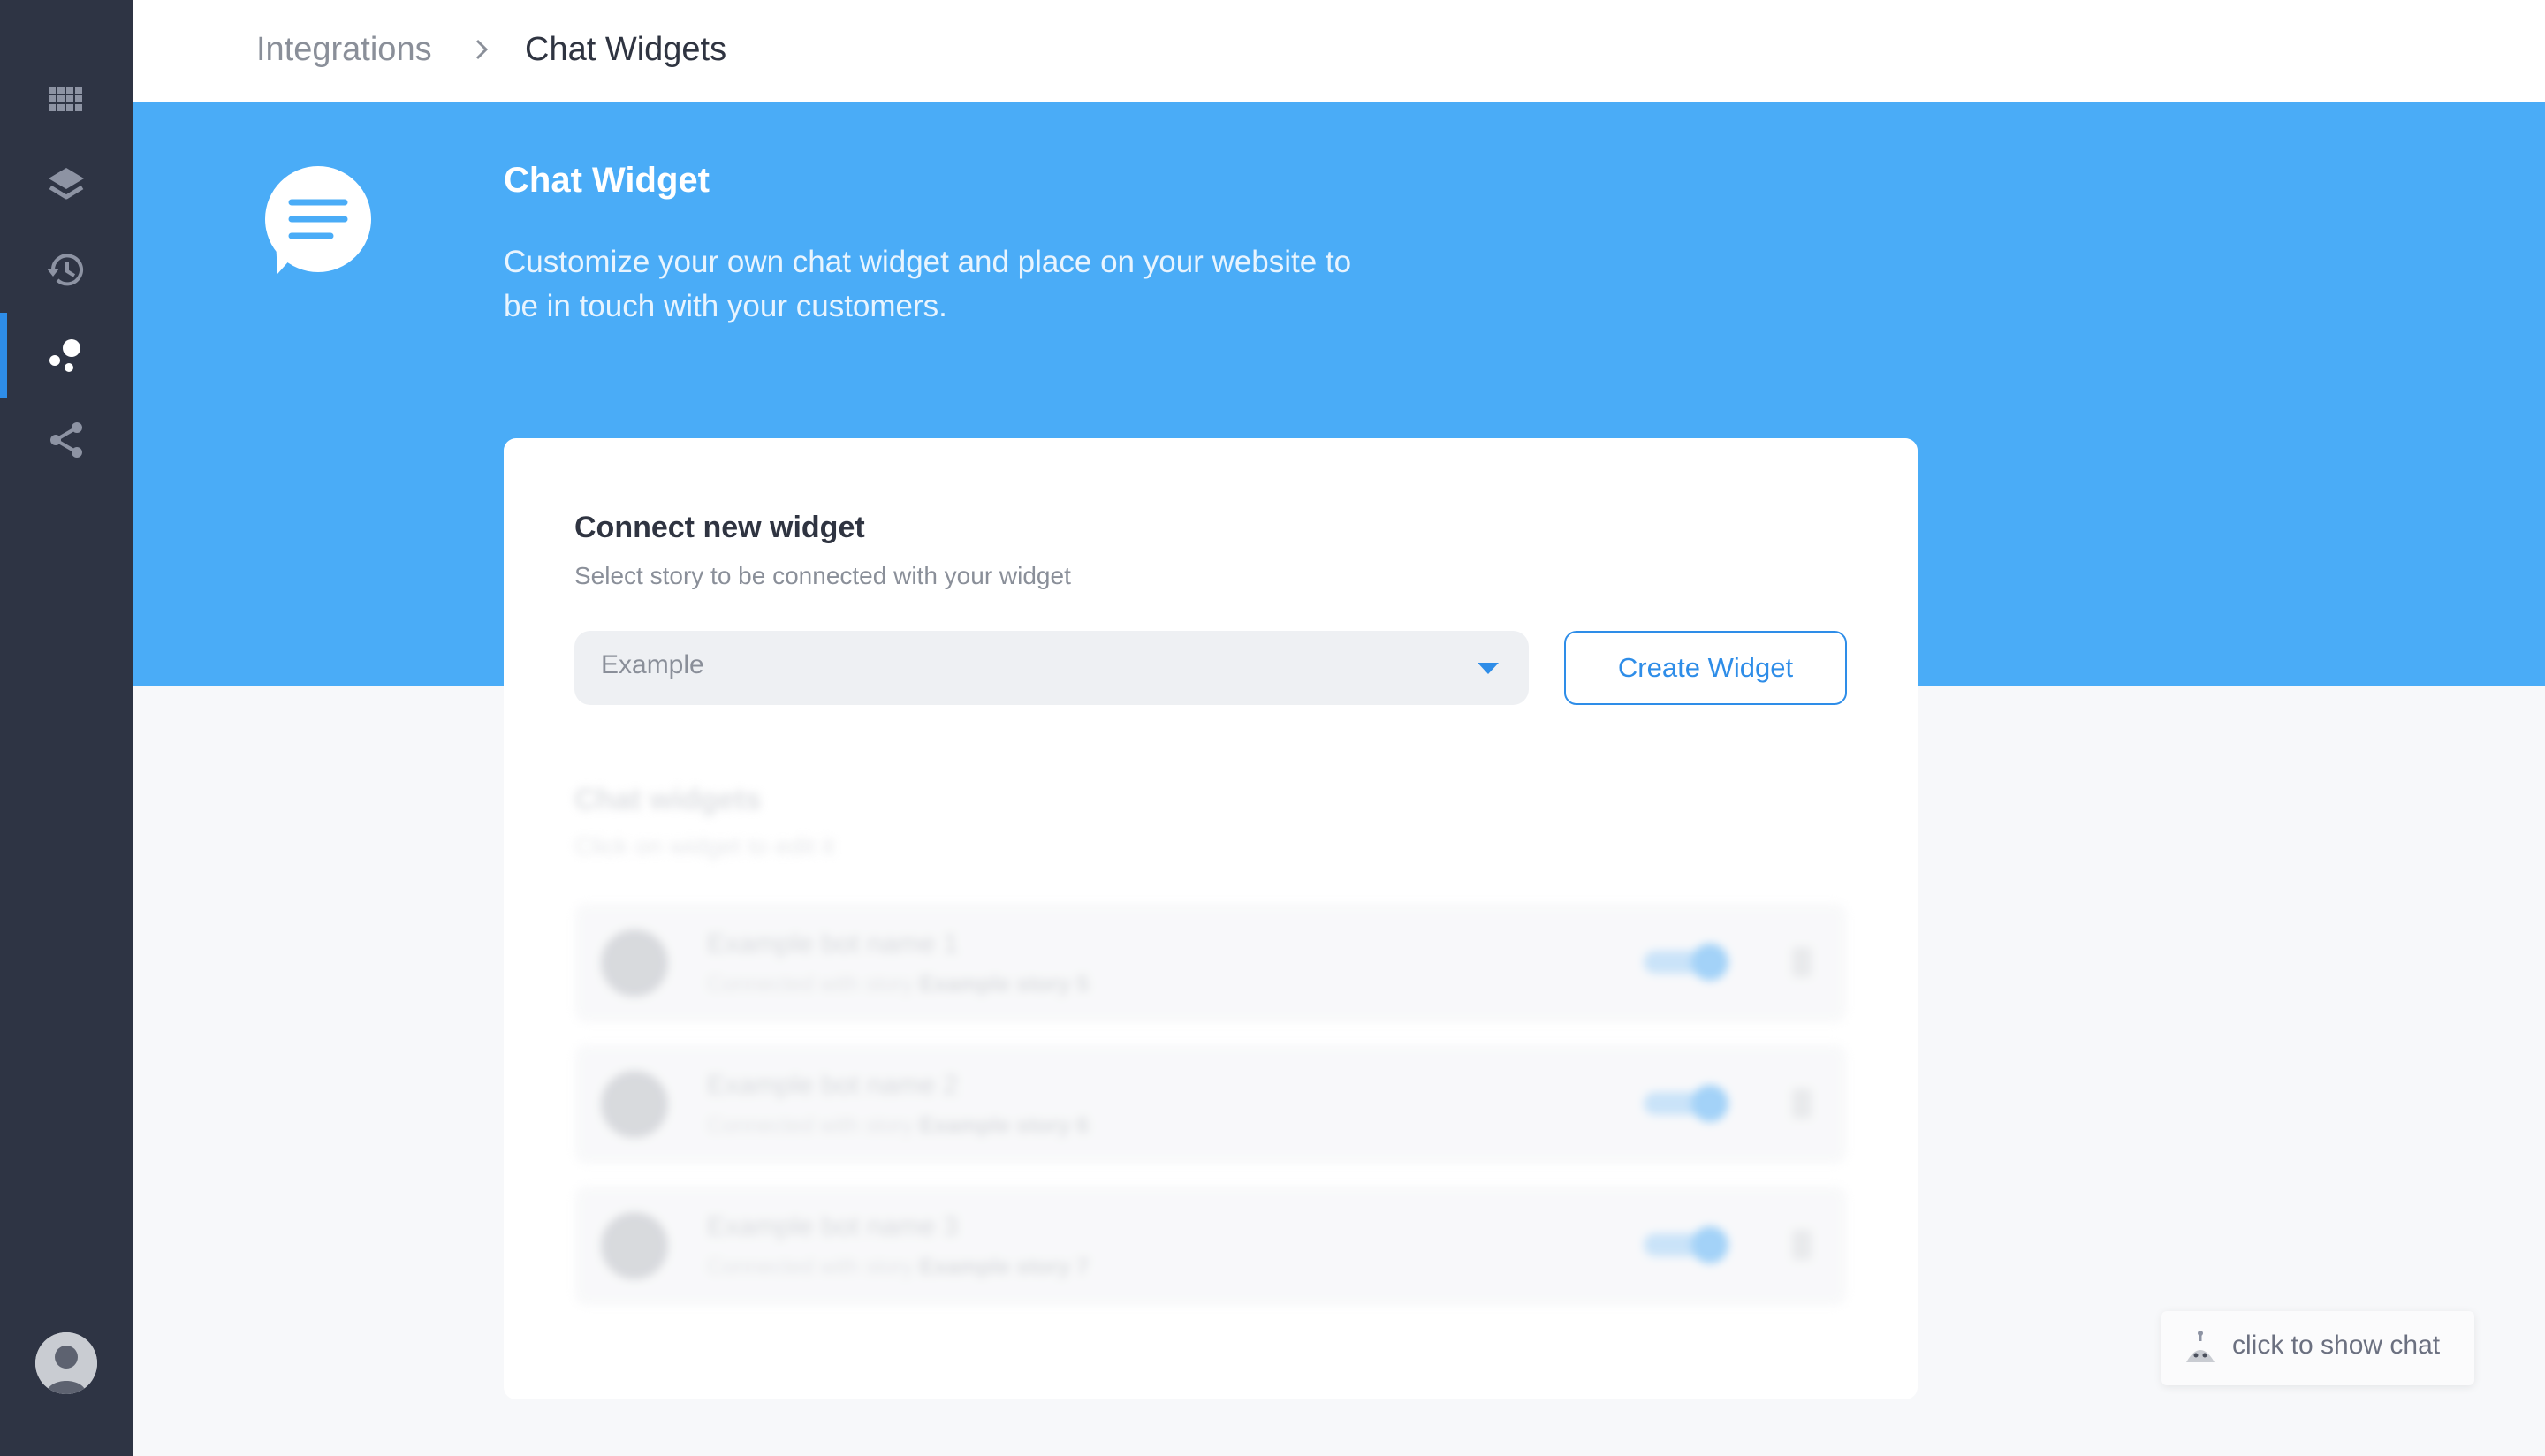 The image size is (2545, 1456). What do you see at coordinates (318, 220) in the screenshot?
I see `chat-bubble-icon` at bounding box center [318, 220].